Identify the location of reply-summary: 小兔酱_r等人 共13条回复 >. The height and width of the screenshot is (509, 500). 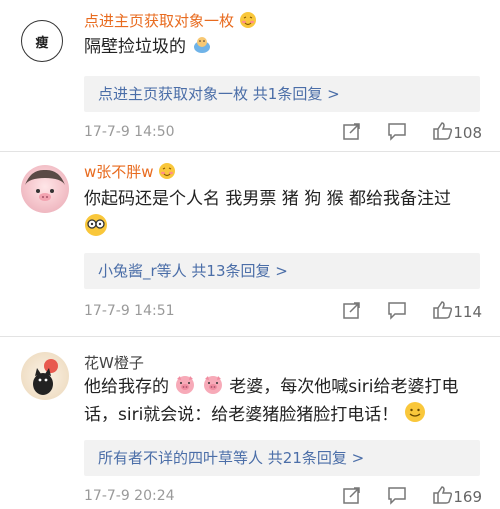
(282, 271).